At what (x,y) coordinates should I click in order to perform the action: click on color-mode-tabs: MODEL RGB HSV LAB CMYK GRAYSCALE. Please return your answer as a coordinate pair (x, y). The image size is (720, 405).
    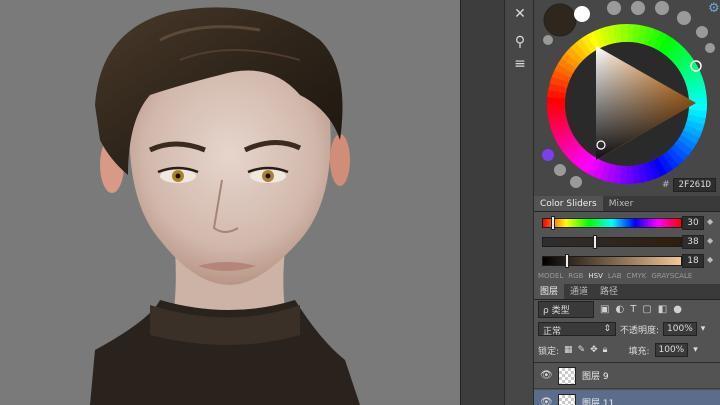
    Looking at the image, I should click on (615, 276).